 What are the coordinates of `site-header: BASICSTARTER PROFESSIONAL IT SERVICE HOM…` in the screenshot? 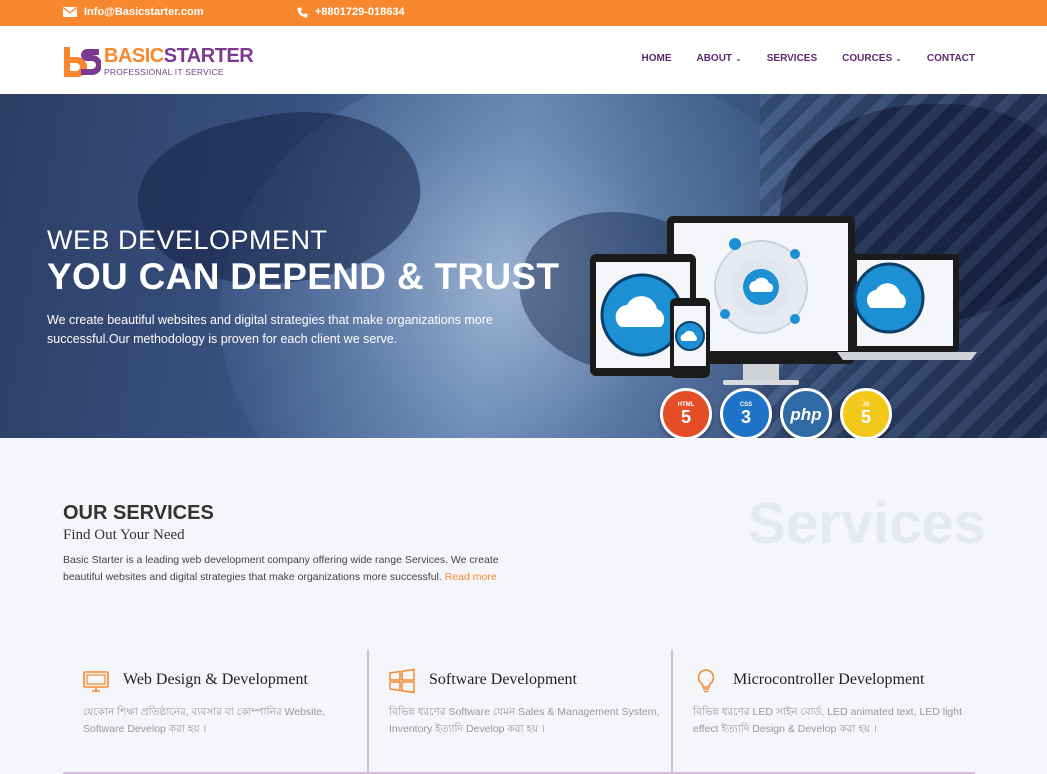 It's located at (523, 60).